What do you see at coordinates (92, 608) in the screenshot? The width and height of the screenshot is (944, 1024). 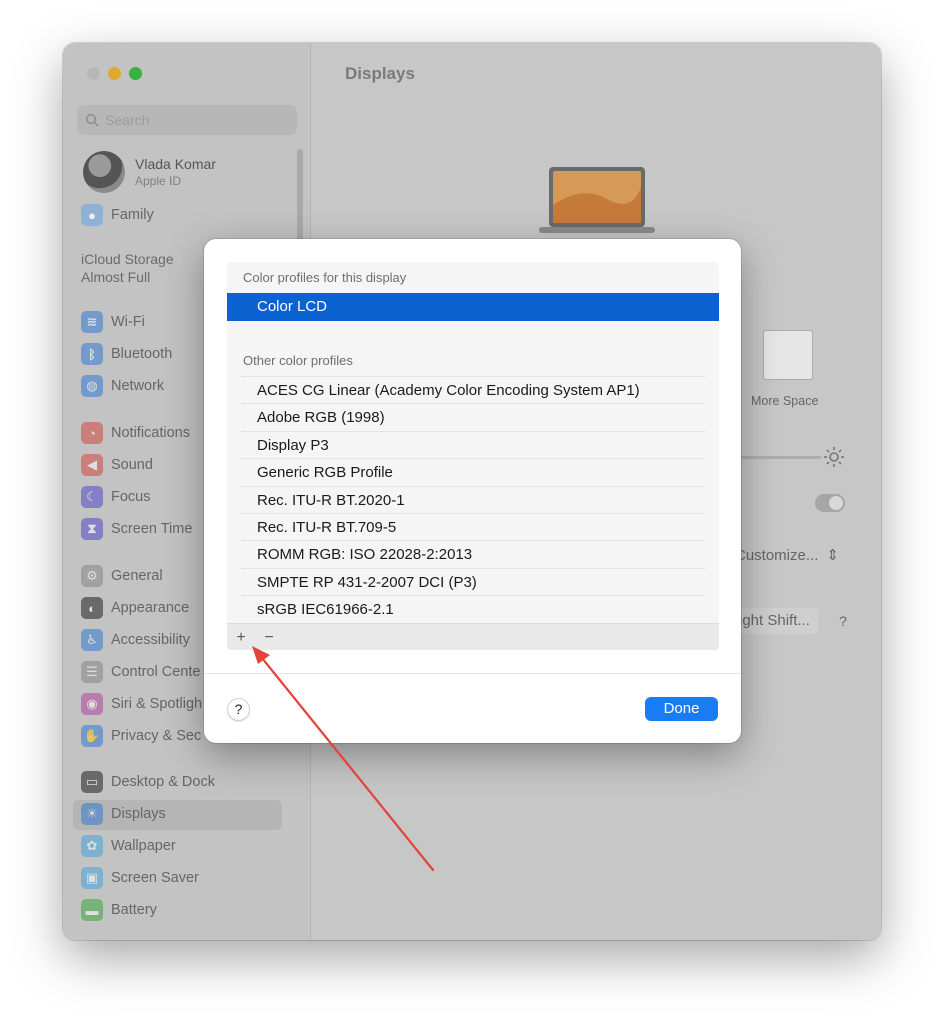 I see `appearance-icon: ◐` at bounding box center [92, 608].